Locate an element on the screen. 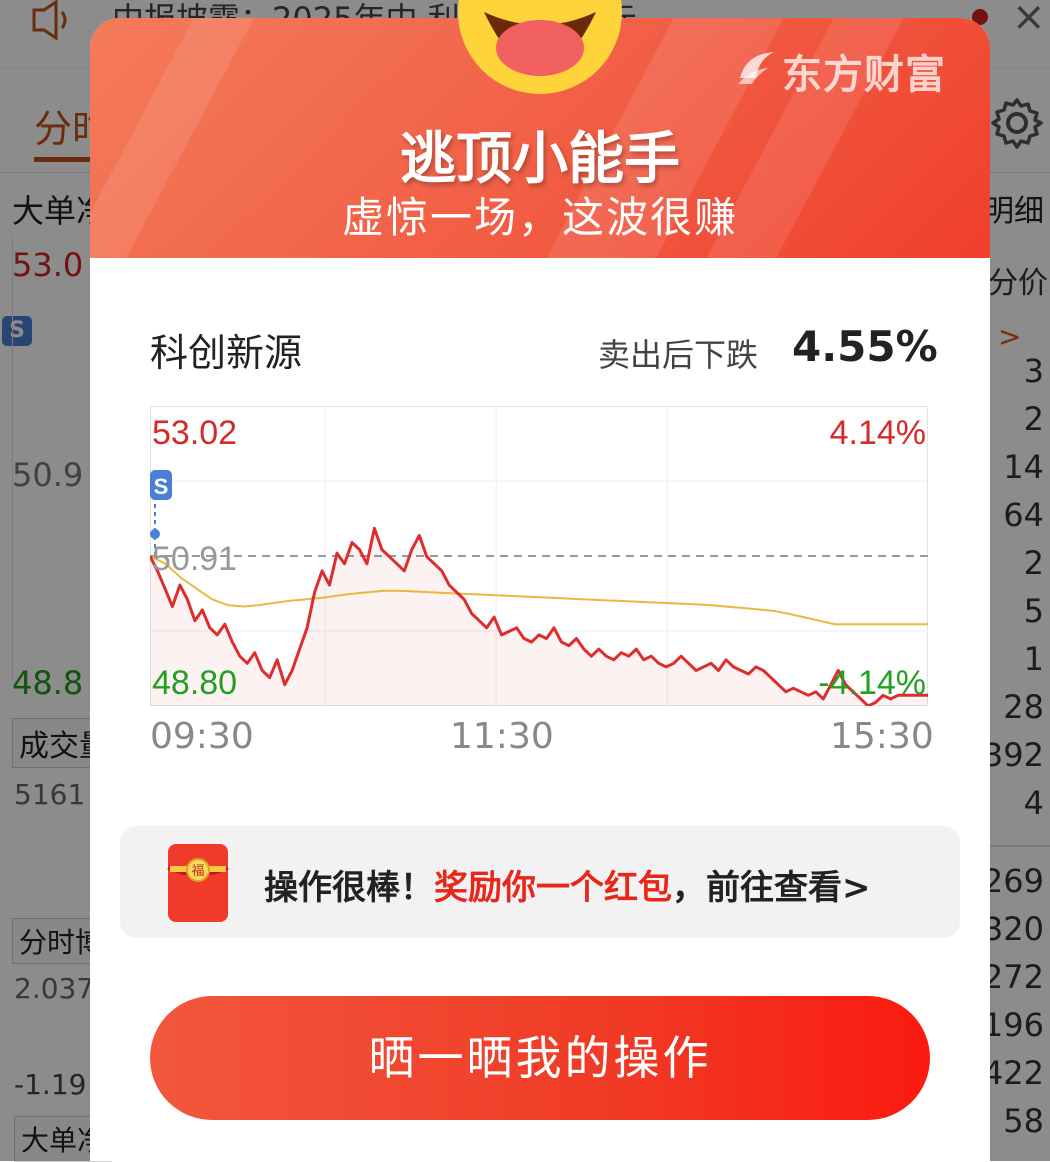 This screenshot has height=1162, width=1050. stock-name: 科创新源 is located at coordinates (226, 353).